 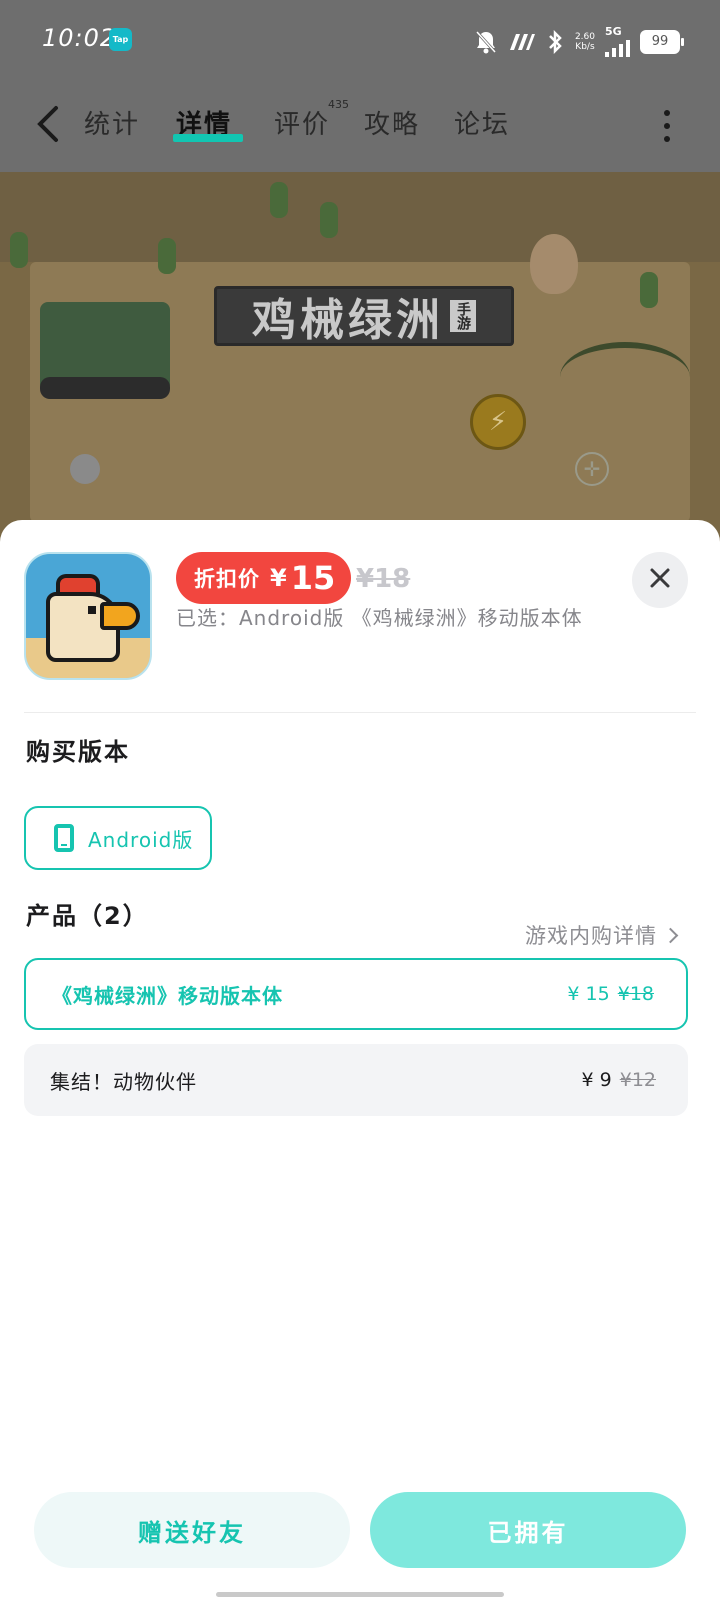 What do you see at coordinates (79, 38) in the screenshot?
I see `status-time: 10:02` at bounding box center [79, 38].